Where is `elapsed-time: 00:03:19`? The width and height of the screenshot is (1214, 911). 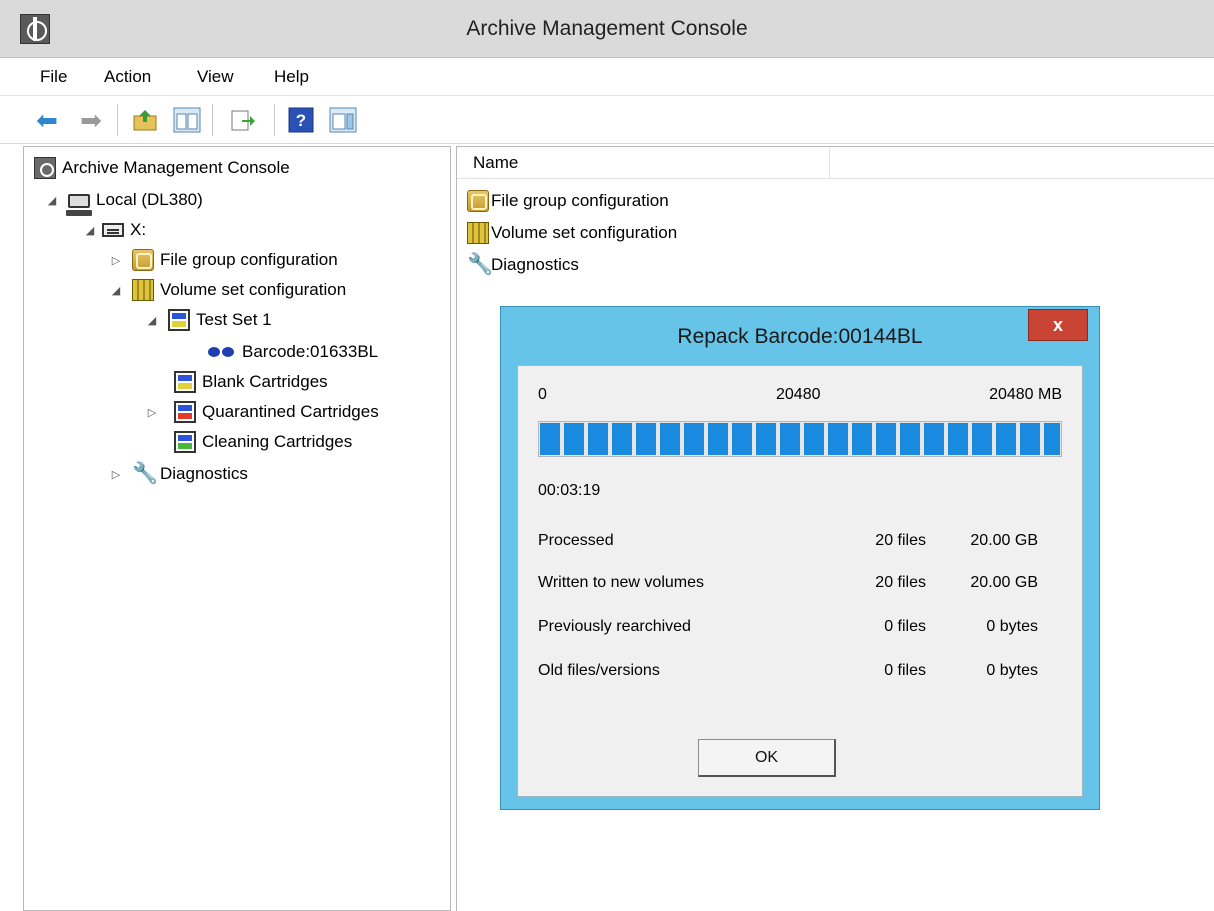
elapsed-time: 00:03:19 is located at coordinates (569, 490).